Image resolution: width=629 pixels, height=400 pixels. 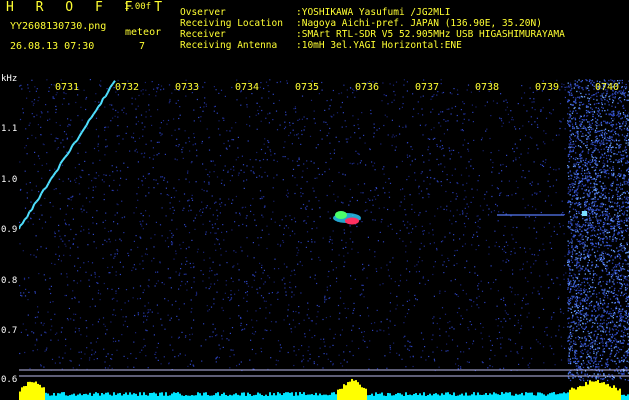 What do you see at coordinates (372, 12) in the screenshot?
I see `info-row-observer: Ovserver :YOSHIKAWA Yasufumi /JG2MLI` at bounding box center [372, 12].